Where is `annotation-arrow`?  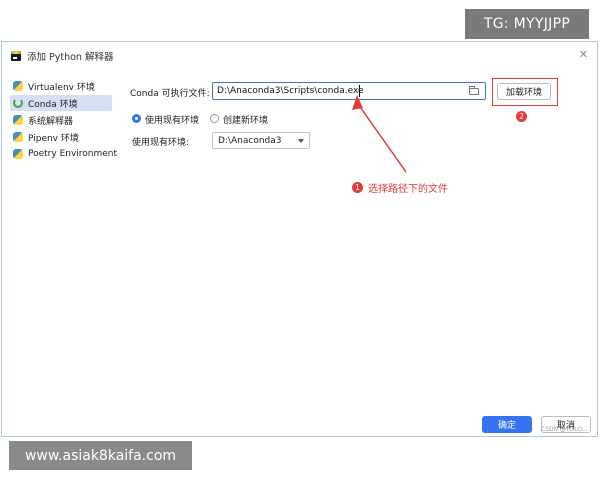
annotation-arrow is located at coordinates (379, 134).